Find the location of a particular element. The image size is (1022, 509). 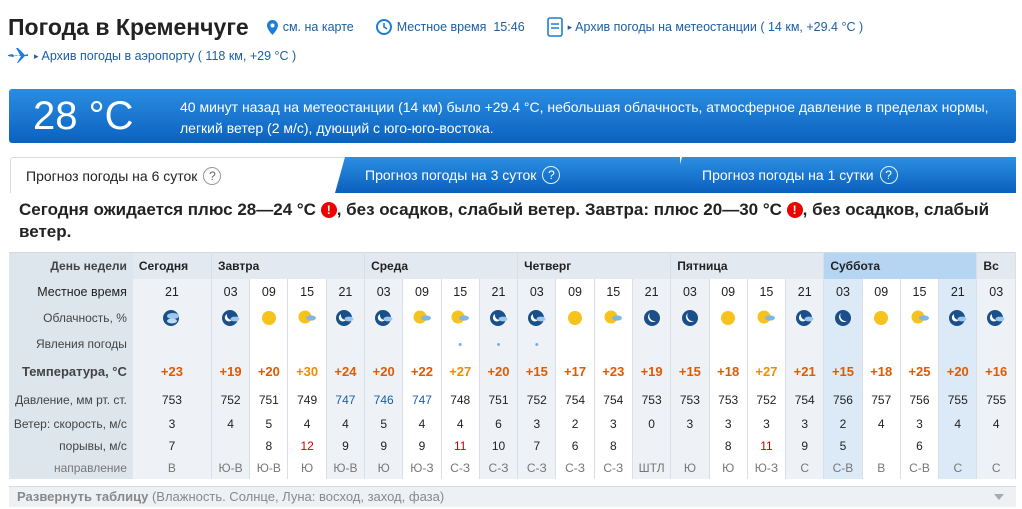

pressure-cell: 751 is located at coordinates (269, 399).